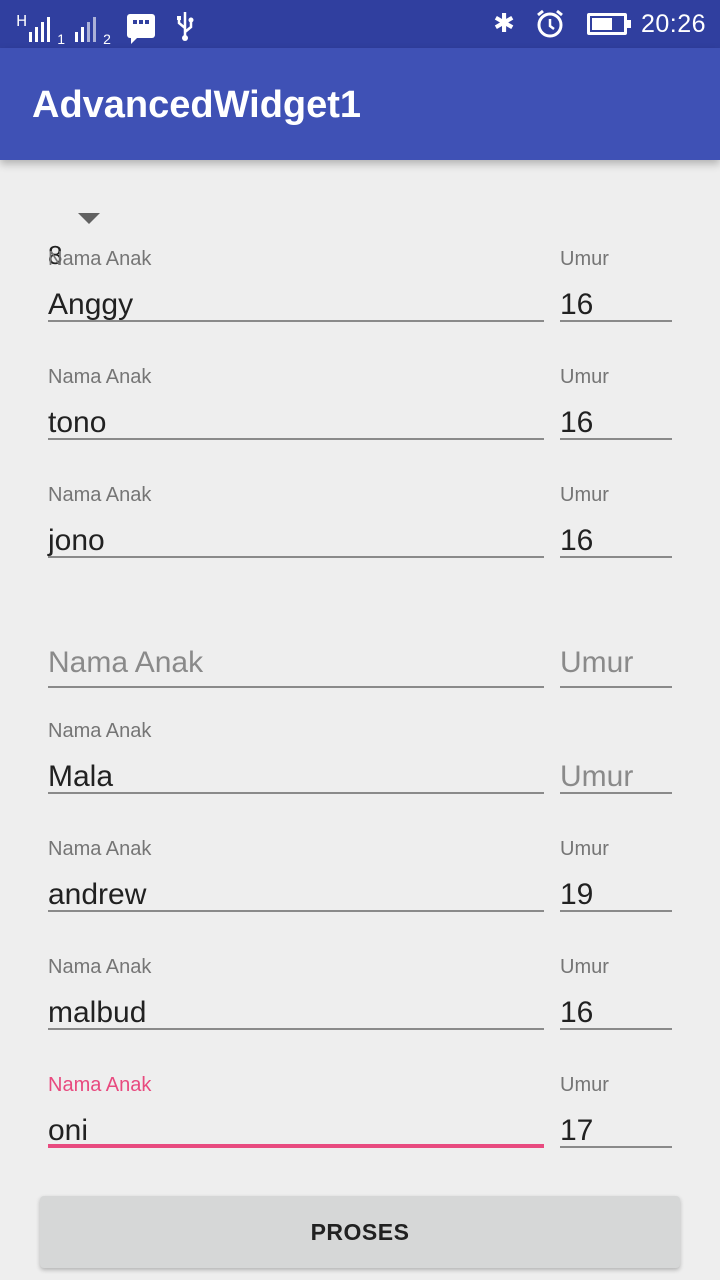 This screenshot has height=1280, width=720. Describe the element at coordinates (608, 24) in the screenshot. I see `battery-charging-icon` at that location.